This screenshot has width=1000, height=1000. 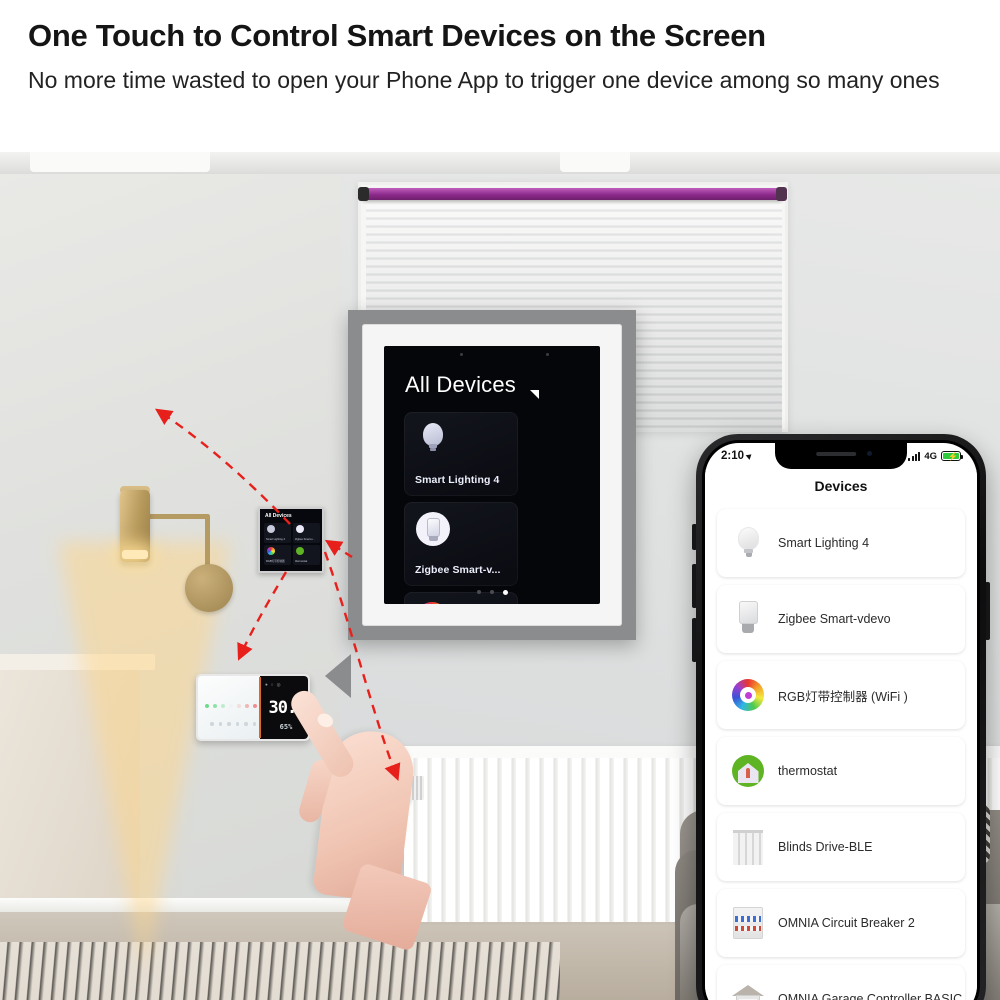 I want to click on status-right: 4G ⚡, so click(x=935, y=456).